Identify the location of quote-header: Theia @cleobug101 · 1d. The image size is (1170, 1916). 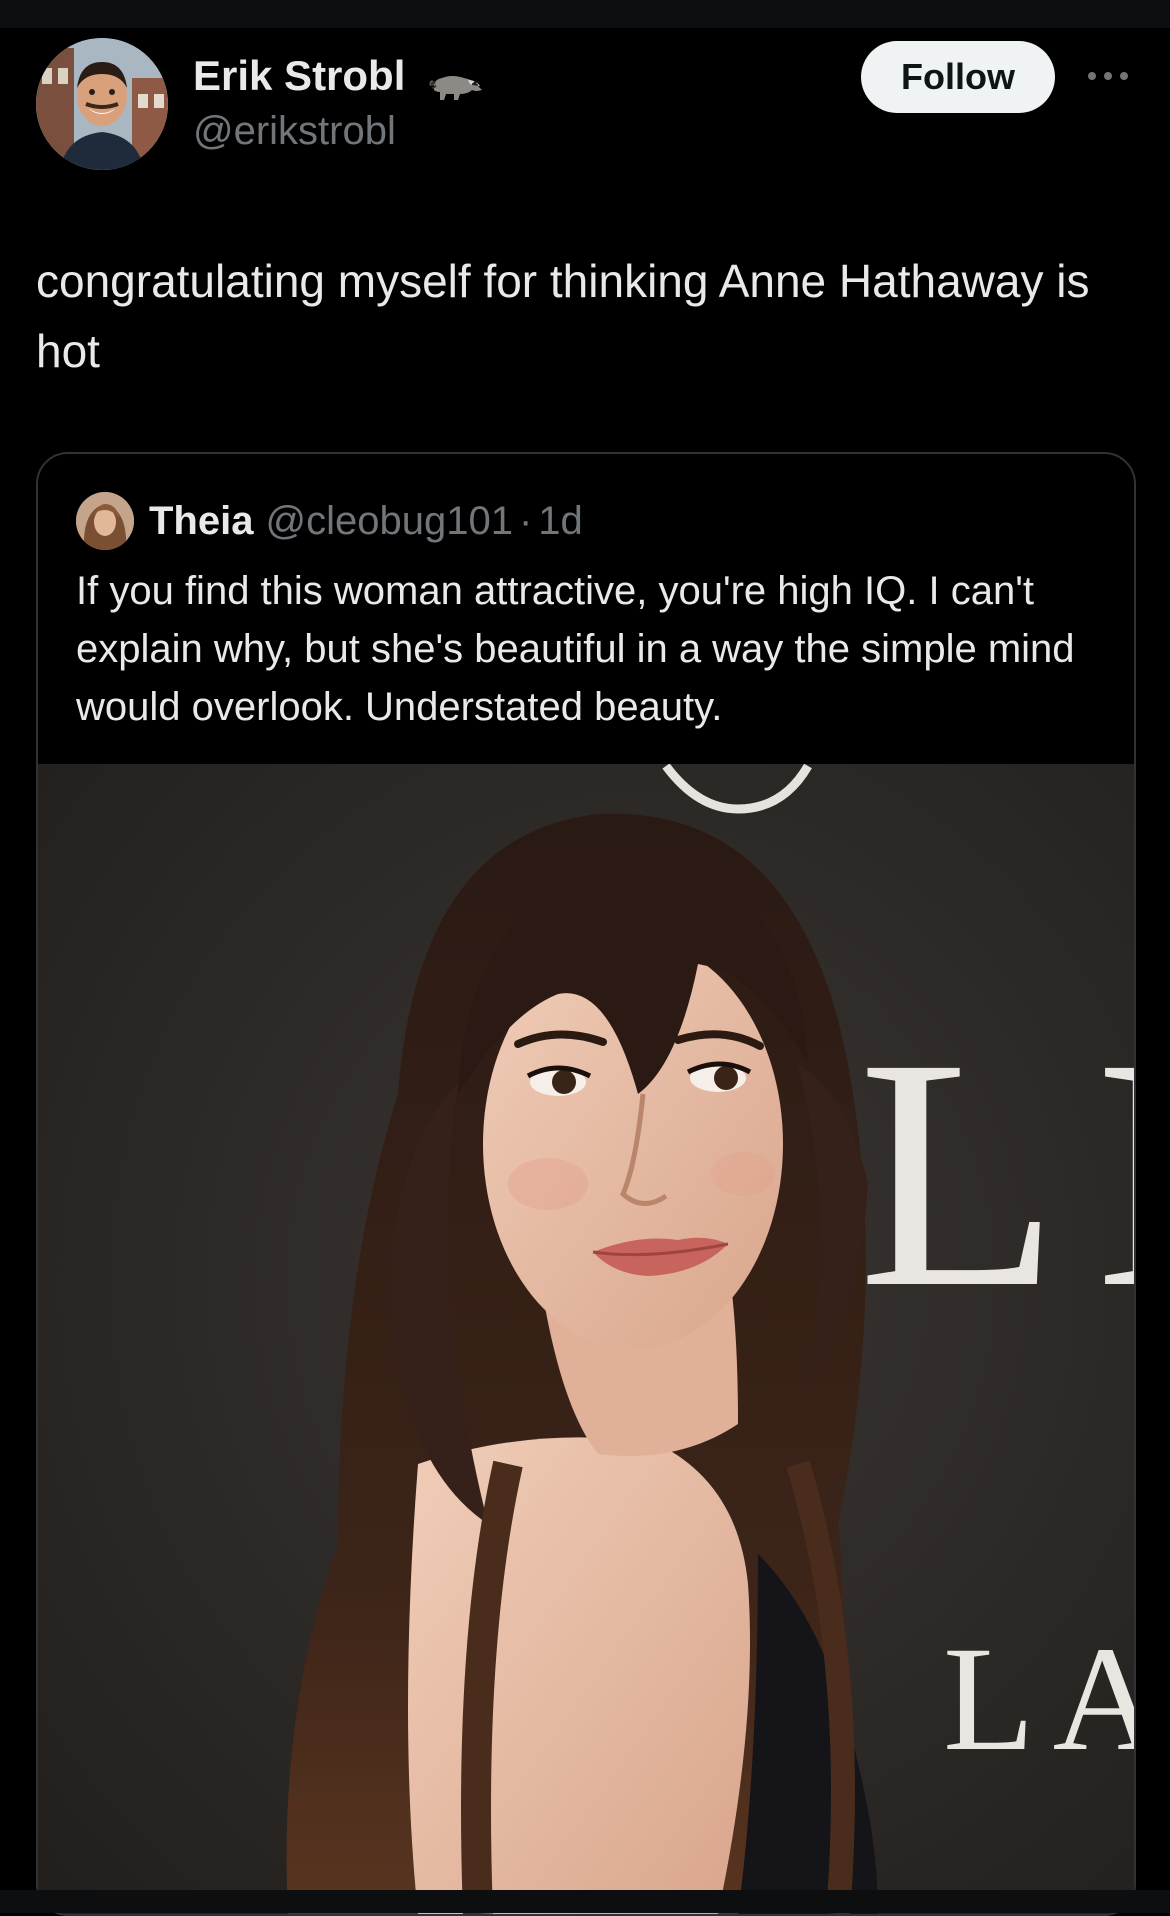
(366, 521).